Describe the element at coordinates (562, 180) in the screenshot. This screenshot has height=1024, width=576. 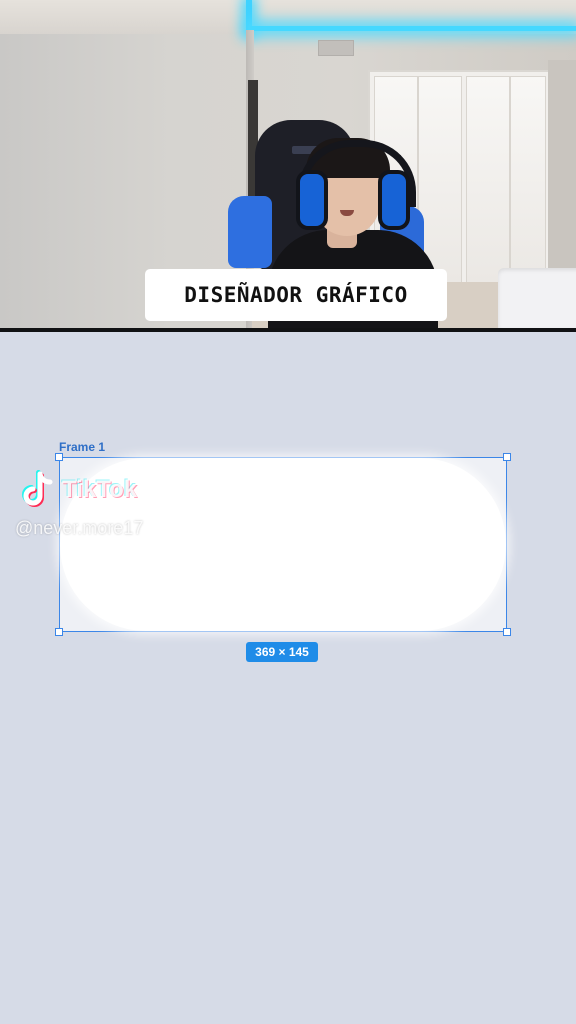
I see `right-wall` at that location.